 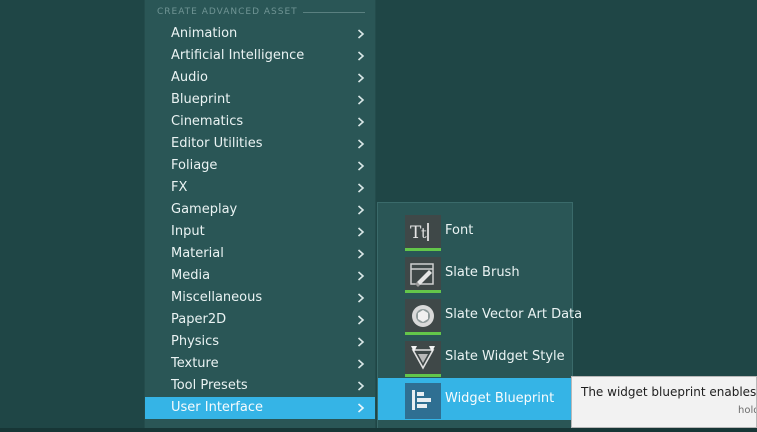 I want to click on slate-widget-style-icon, so click(x=423, y=359).